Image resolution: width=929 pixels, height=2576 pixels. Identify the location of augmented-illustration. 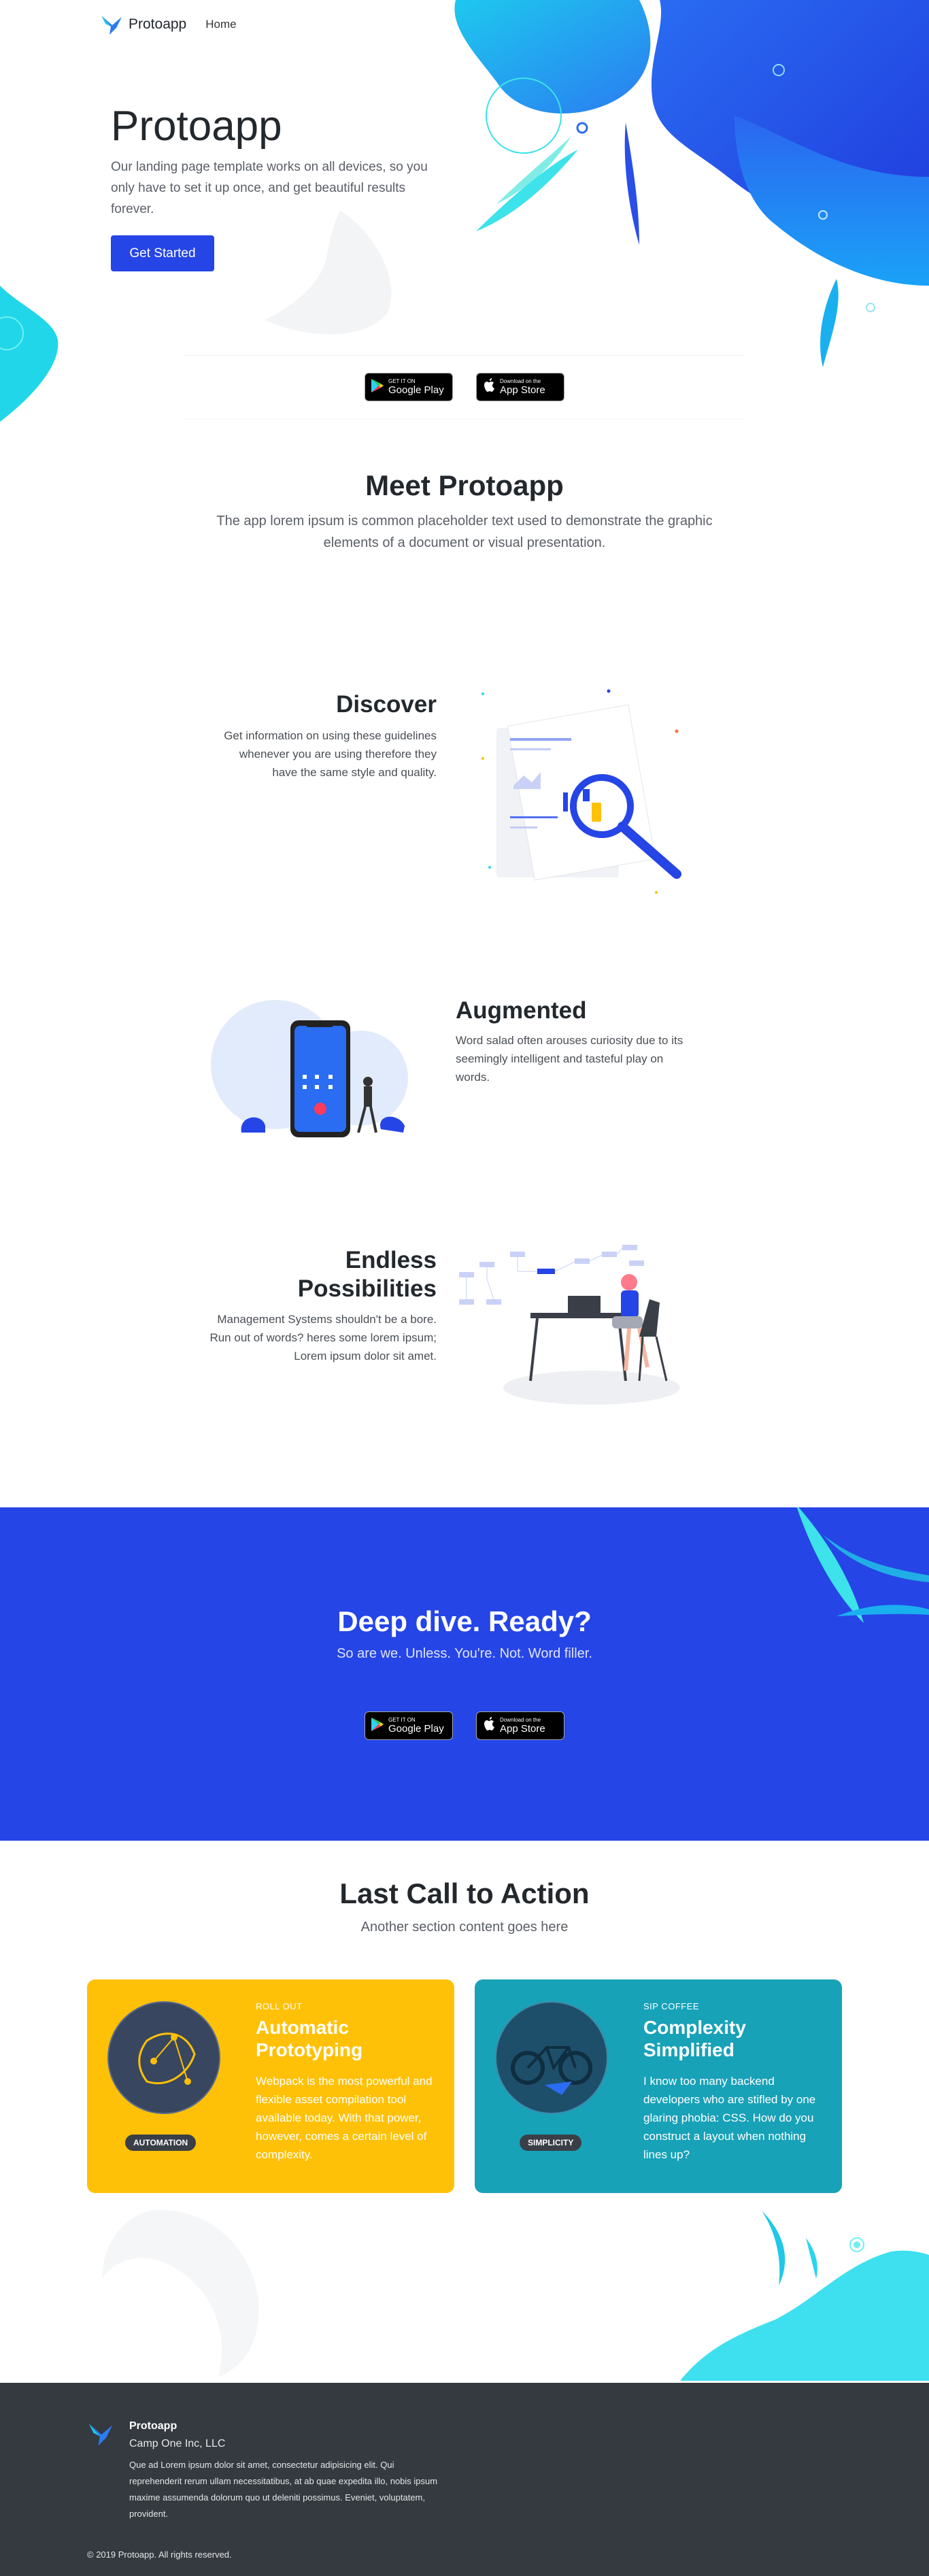
(309, 1068).